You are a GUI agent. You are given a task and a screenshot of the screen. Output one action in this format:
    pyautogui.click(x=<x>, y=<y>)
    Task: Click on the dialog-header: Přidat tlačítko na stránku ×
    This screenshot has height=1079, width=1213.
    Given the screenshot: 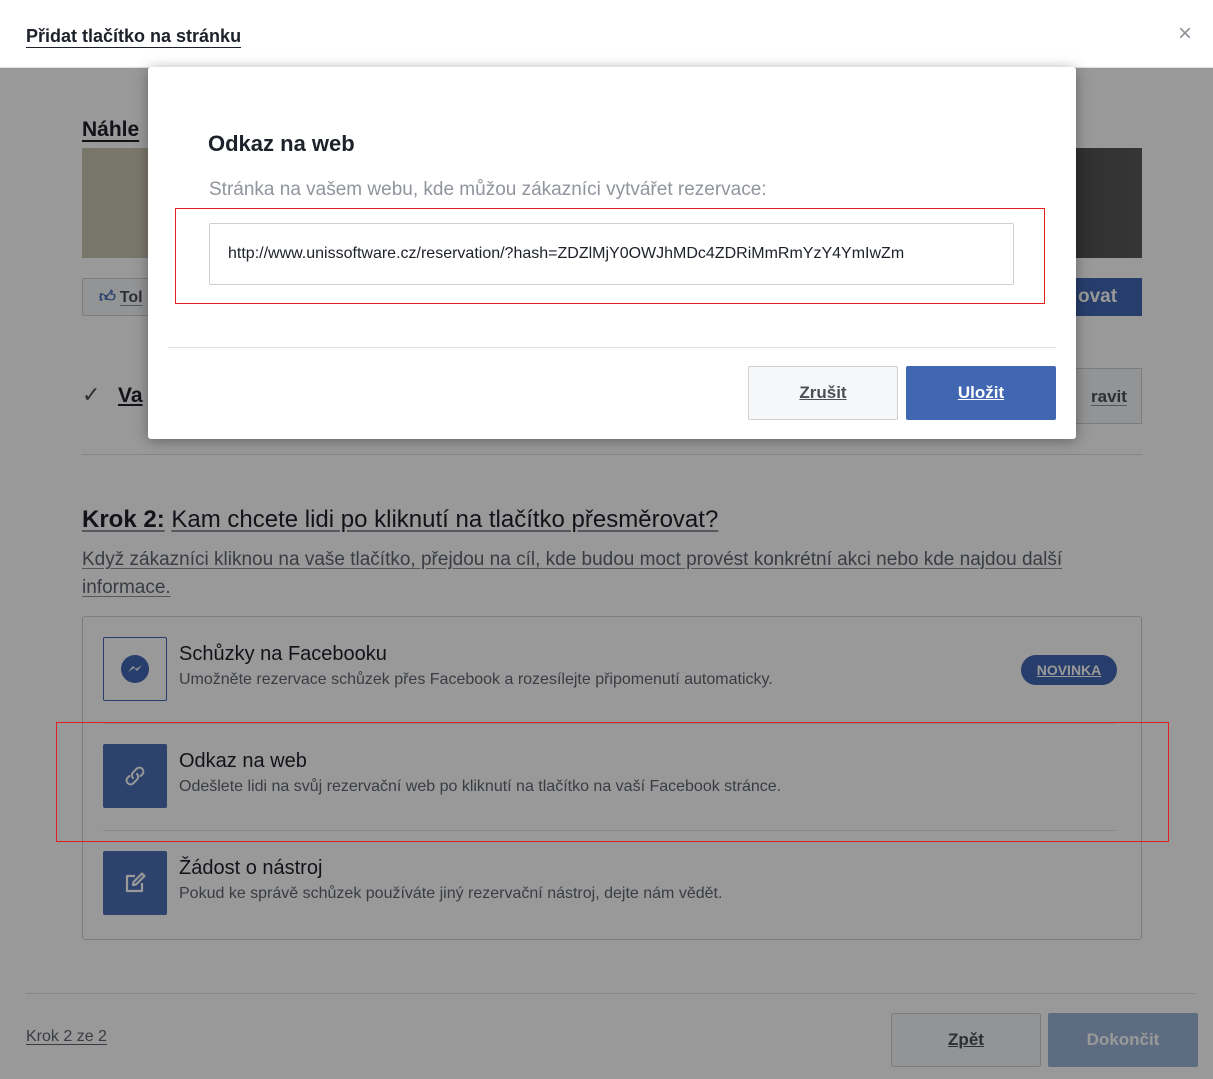 What is the action you would take?
    pyautogui.click(x=606, y=34)
    